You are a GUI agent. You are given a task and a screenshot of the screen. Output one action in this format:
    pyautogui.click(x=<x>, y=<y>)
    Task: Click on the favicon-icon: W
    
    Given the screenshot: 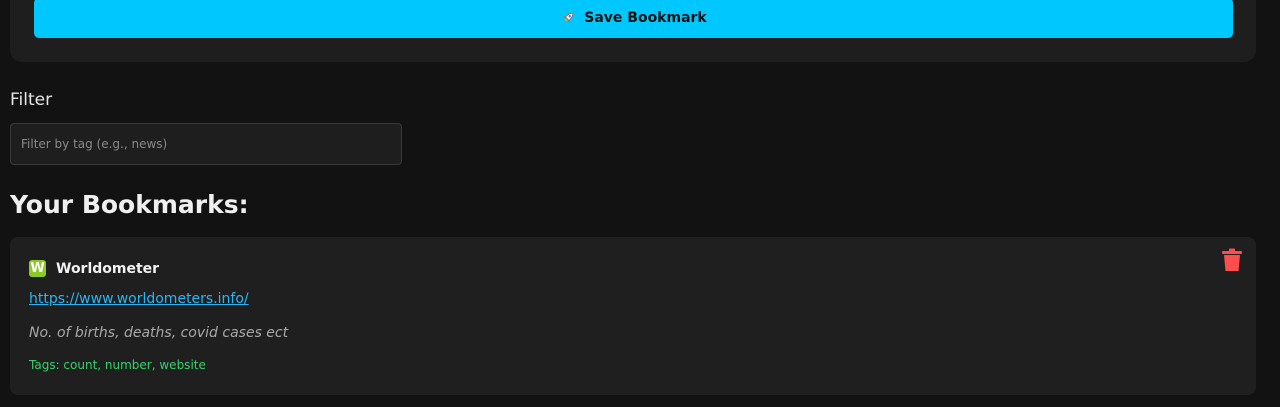 What is the action you would take?
    pyautogui.click(x=37, y=268)
    